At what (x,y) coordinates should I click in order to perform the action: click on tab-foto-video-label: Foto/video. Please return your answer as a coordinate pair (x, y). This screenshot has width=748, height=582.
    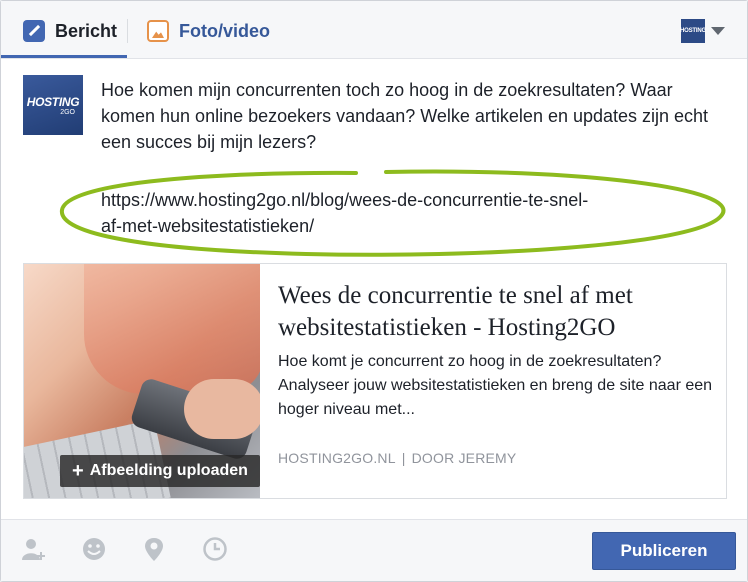
    Looking at the image, I should click on (224, 30).